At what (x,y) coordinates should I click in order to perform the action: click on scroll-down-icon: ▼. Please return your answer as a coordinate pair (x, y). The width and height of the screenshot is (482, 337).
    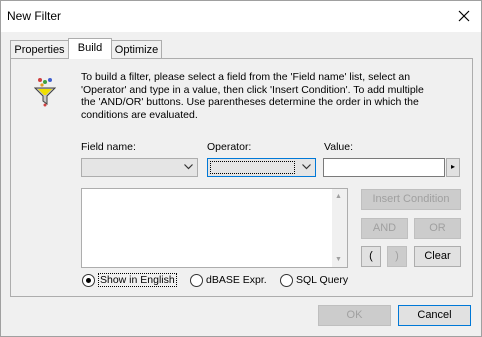
    Looking at the image, I should click on (338, 259).